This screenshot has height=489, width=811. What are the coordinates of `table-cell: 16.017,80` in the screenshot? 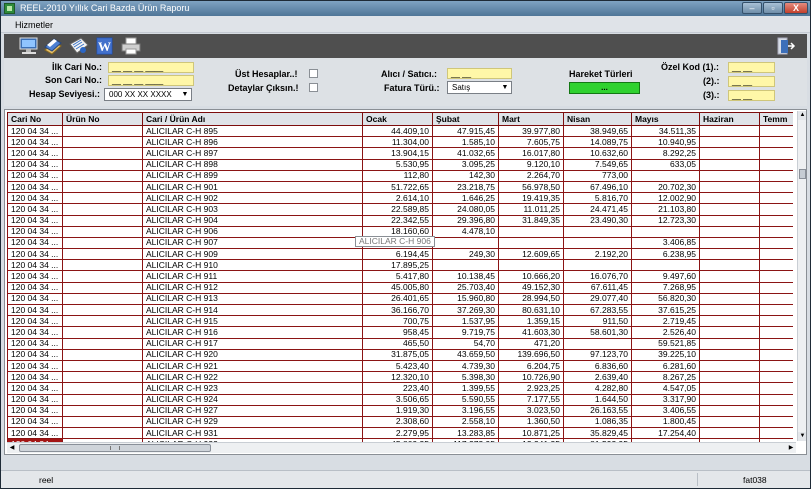 It's located at (531, 153).